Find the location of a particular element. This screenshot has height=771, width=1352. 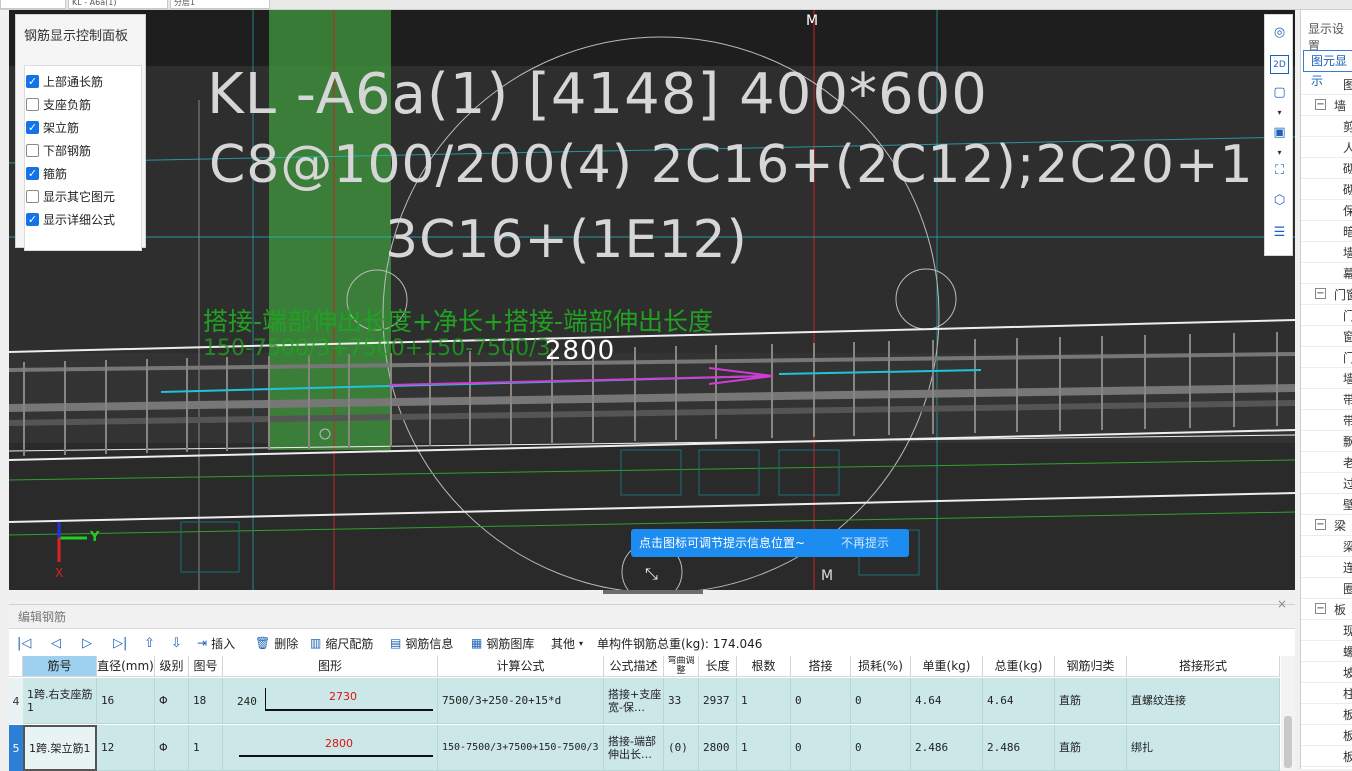

component-select: KL - A6a(1) is located at coordinates (118, 4).